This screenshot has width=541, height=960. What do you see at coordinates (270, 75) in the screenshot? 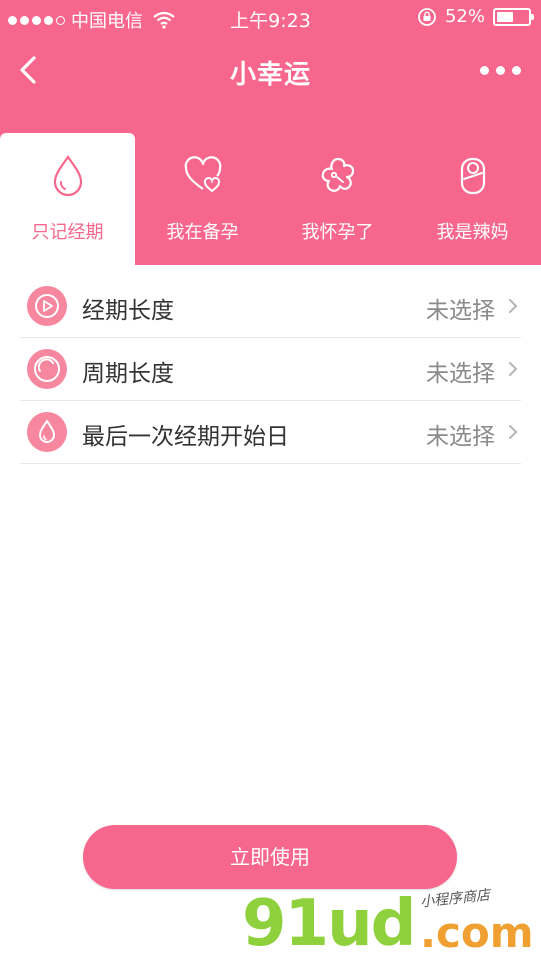
I see `page-title: 小幸运` at bounding box center [270, 75].